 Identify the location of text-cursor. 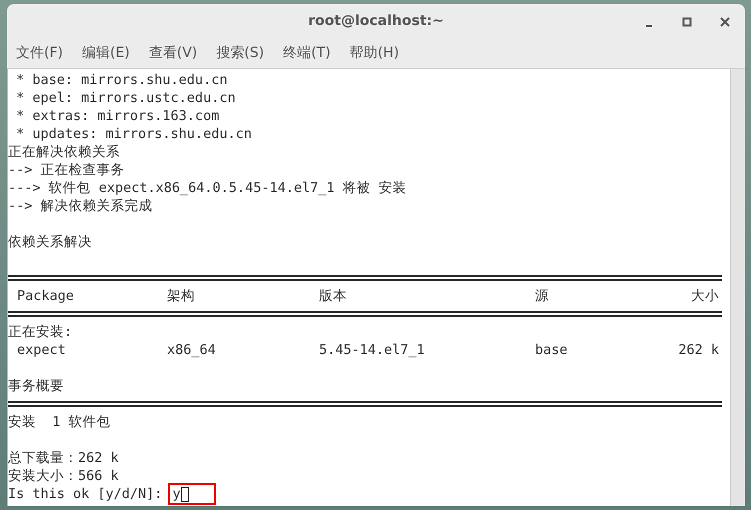
(184, 494).